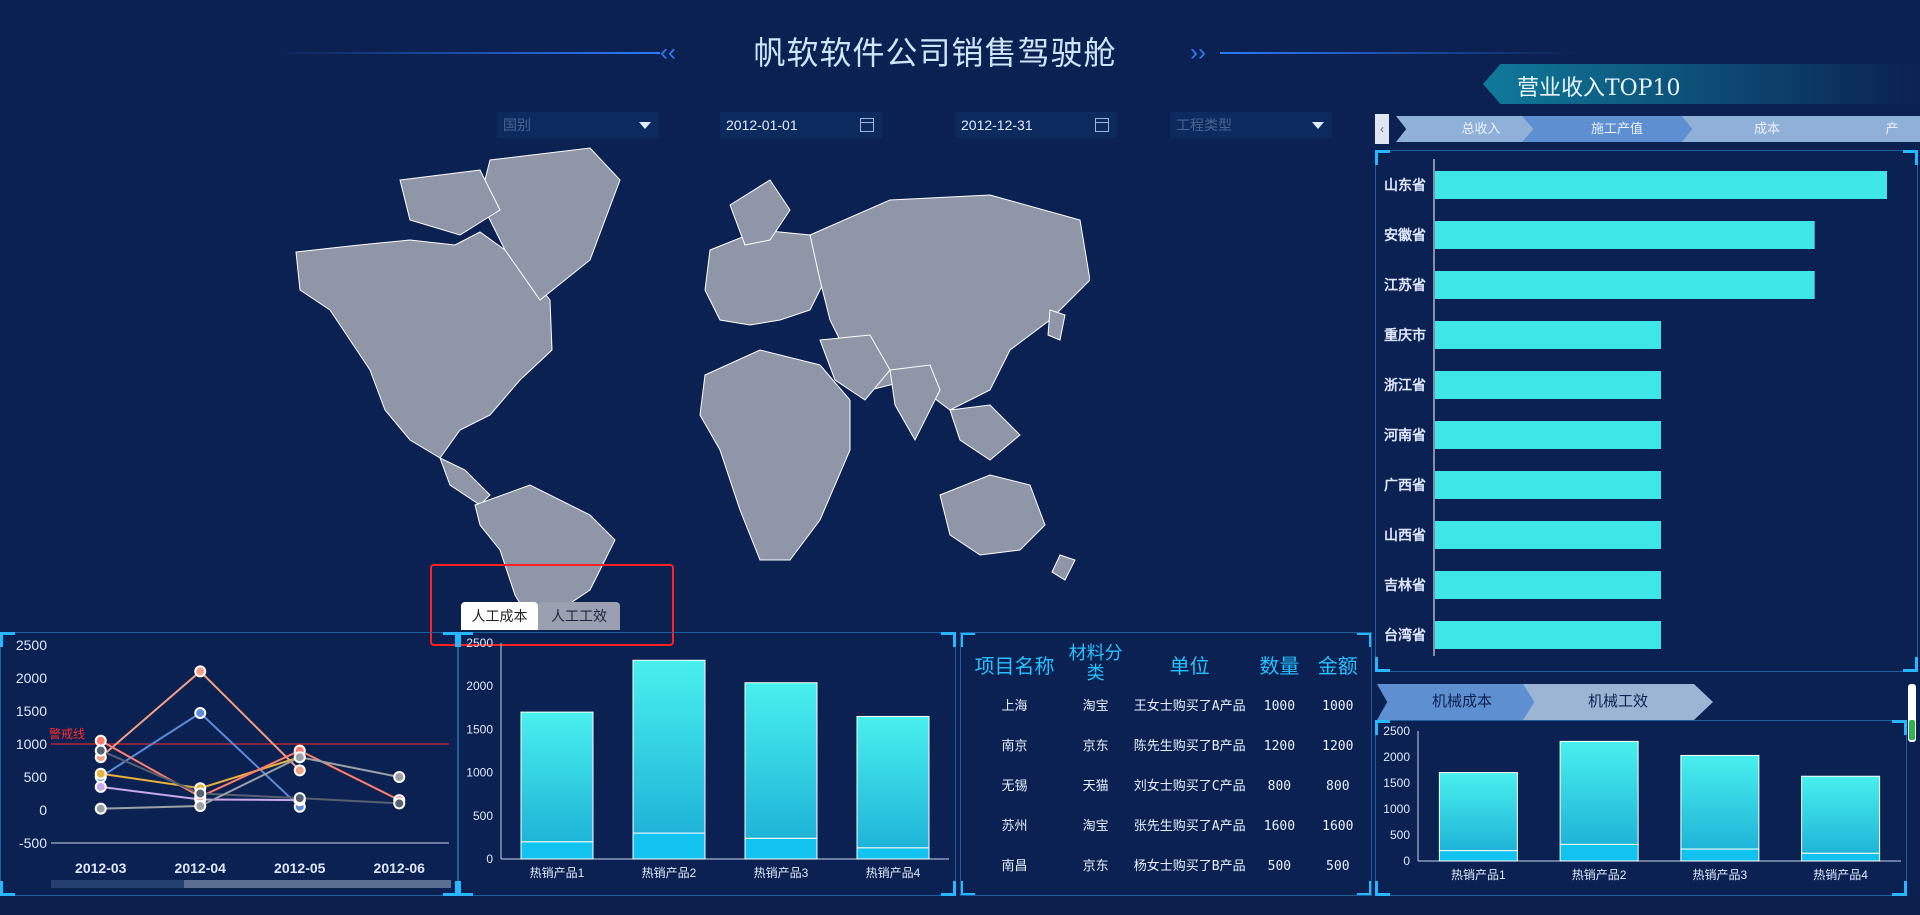 The image size is (1920, 915). What do you see at coordinates (1095, 663) in the screenshot?
I see `column-material-category: 材料分类` at bounding box center [1095, 663].